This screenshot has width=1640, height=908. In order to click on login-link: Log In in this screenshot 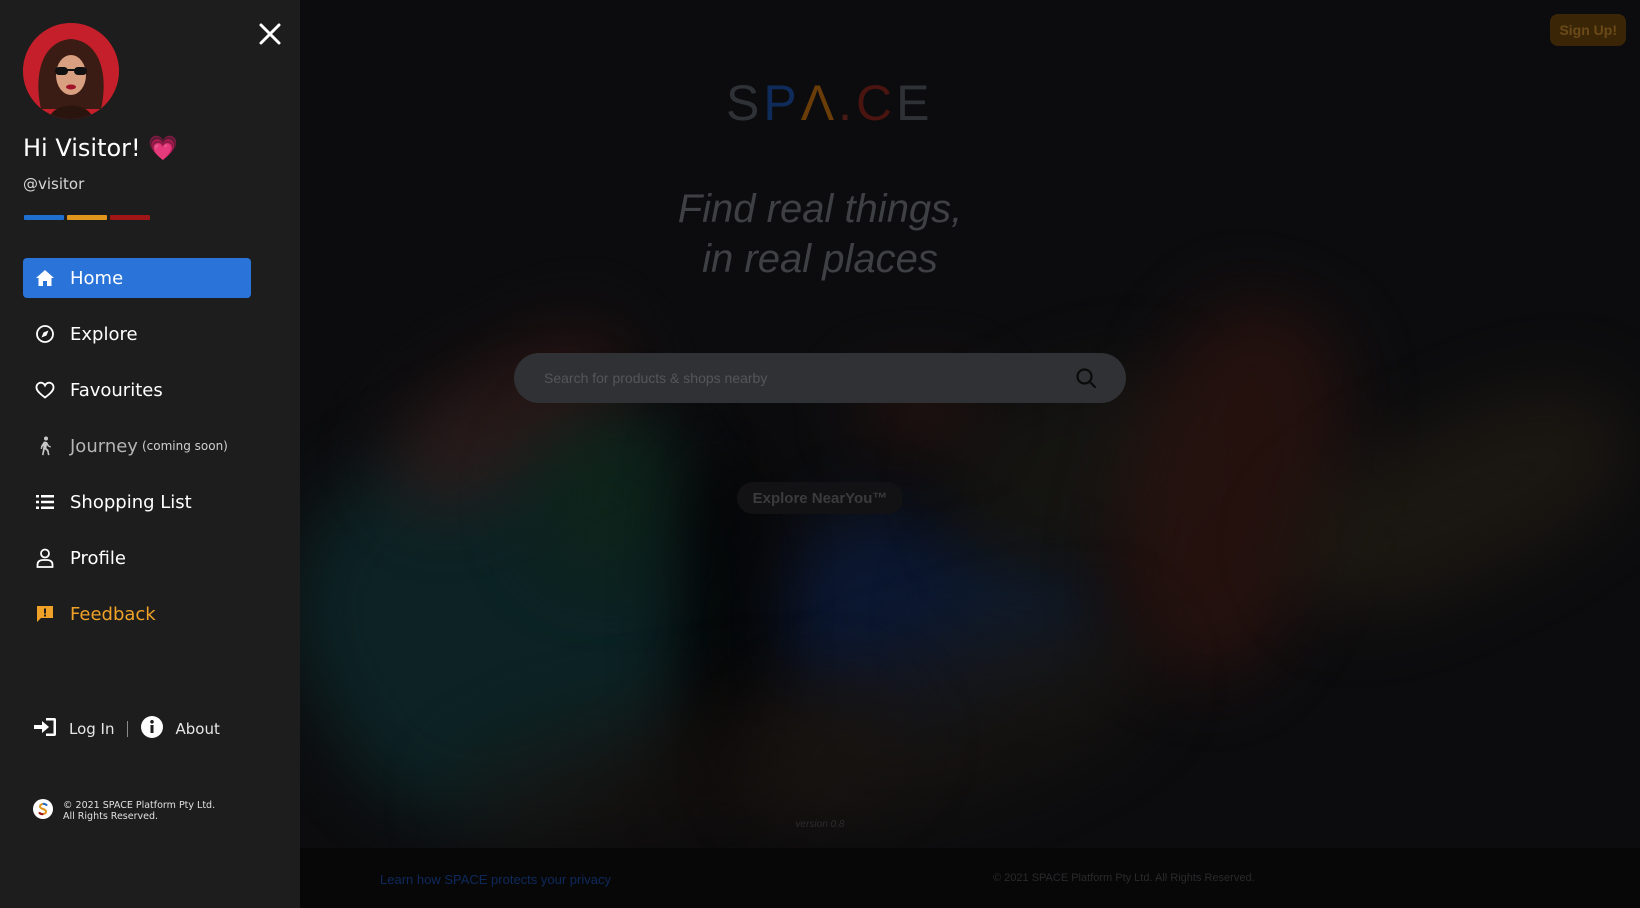, I will do `click(74, 729)`.